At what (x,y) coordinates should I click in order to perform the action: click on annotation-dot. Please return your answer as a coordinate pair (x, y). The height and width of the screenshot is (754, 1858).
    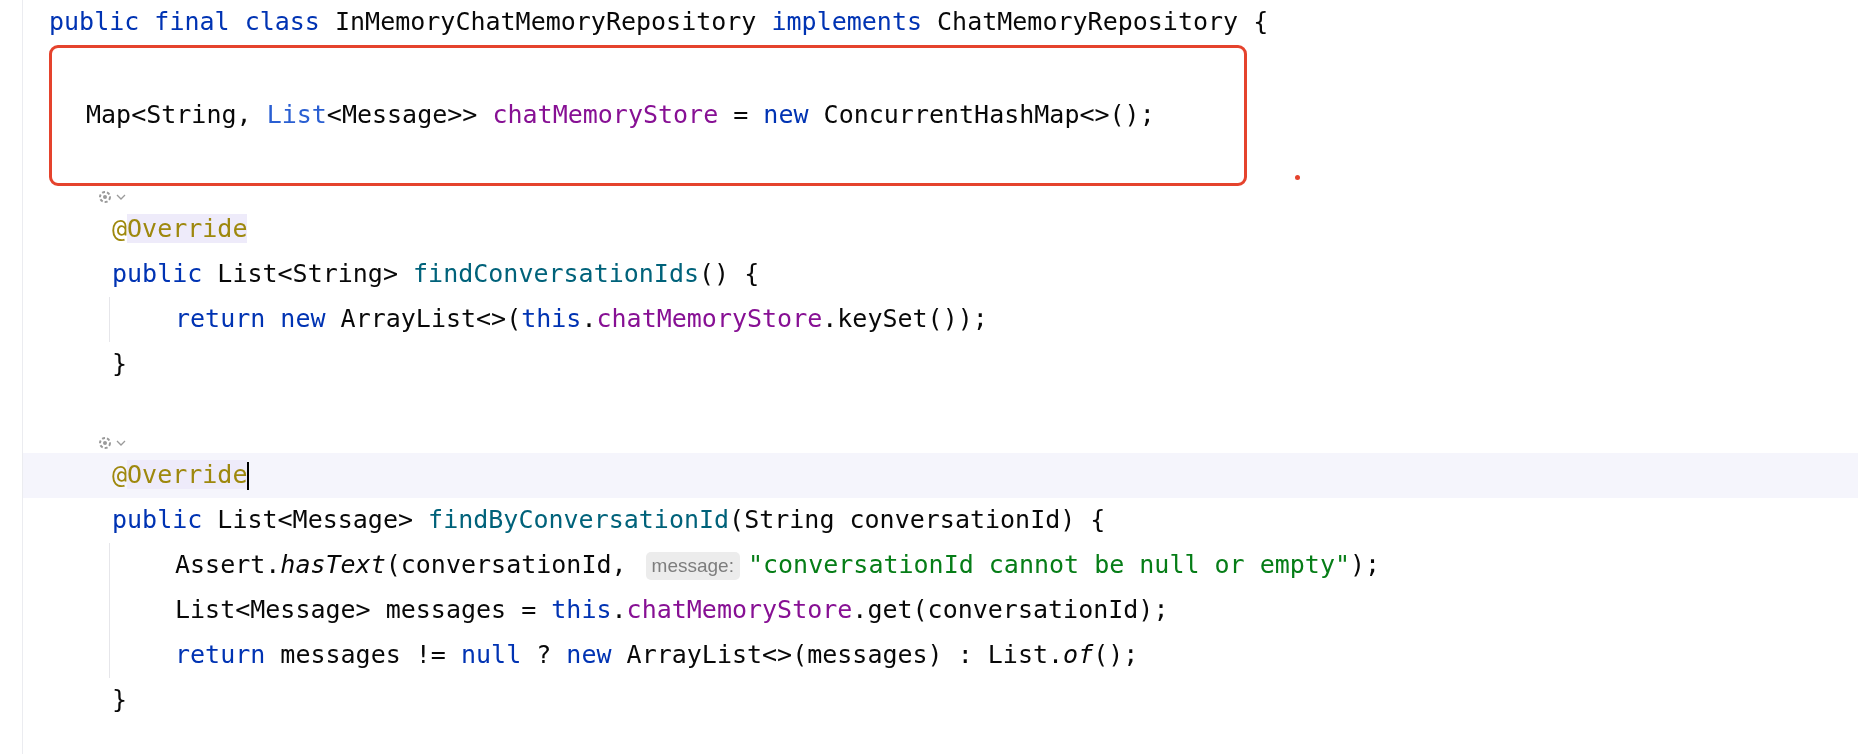
    Looking at the image, I should click on (1297, 177).